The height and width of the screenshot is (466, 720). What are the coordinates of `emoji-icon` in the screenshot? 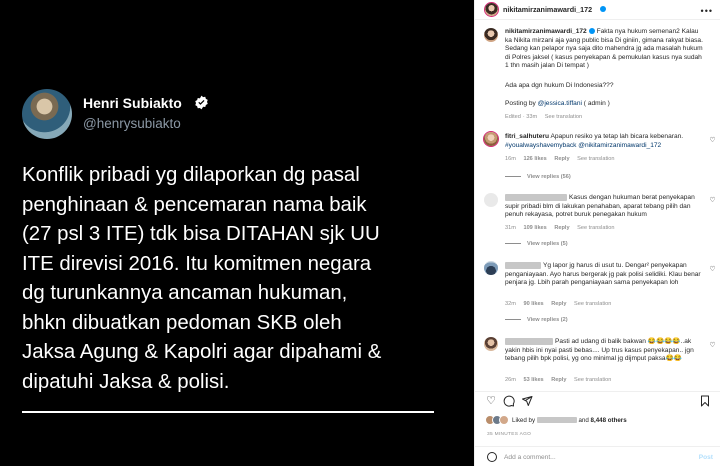 It's located at (492, 457).